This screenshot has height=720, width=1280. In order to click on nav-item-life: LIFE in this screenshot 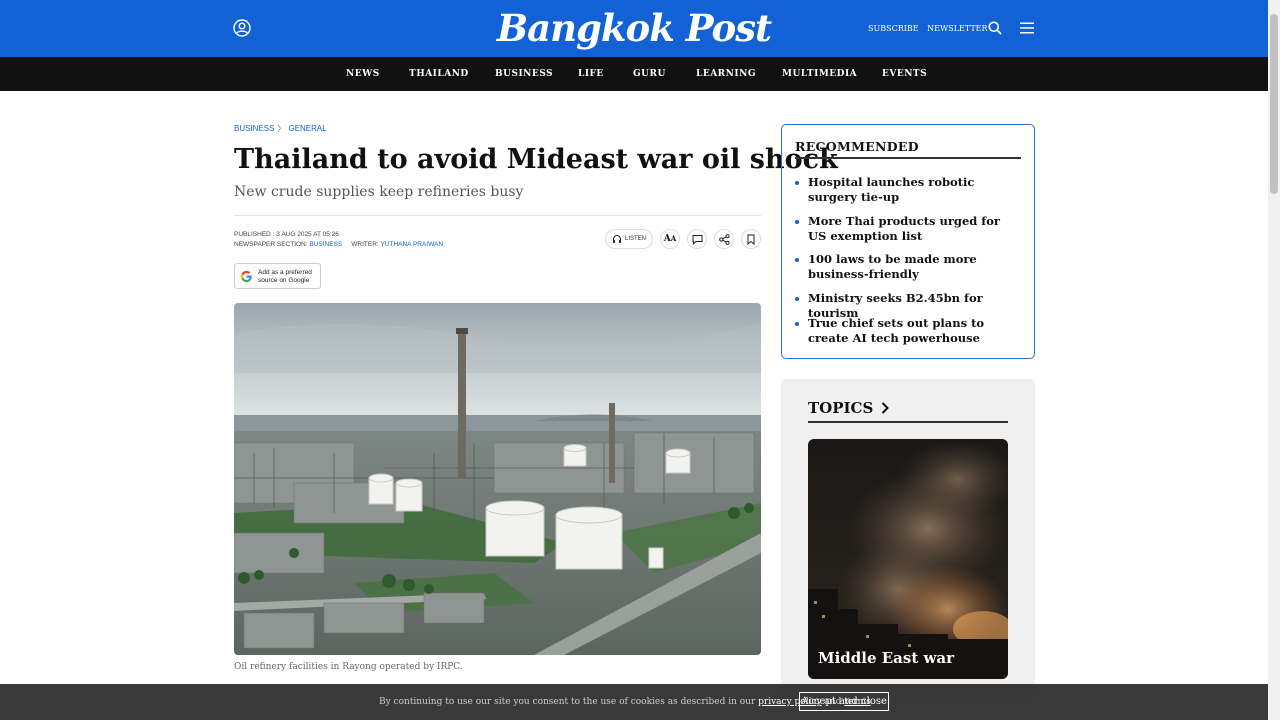, I will do `click(591, 74)`.